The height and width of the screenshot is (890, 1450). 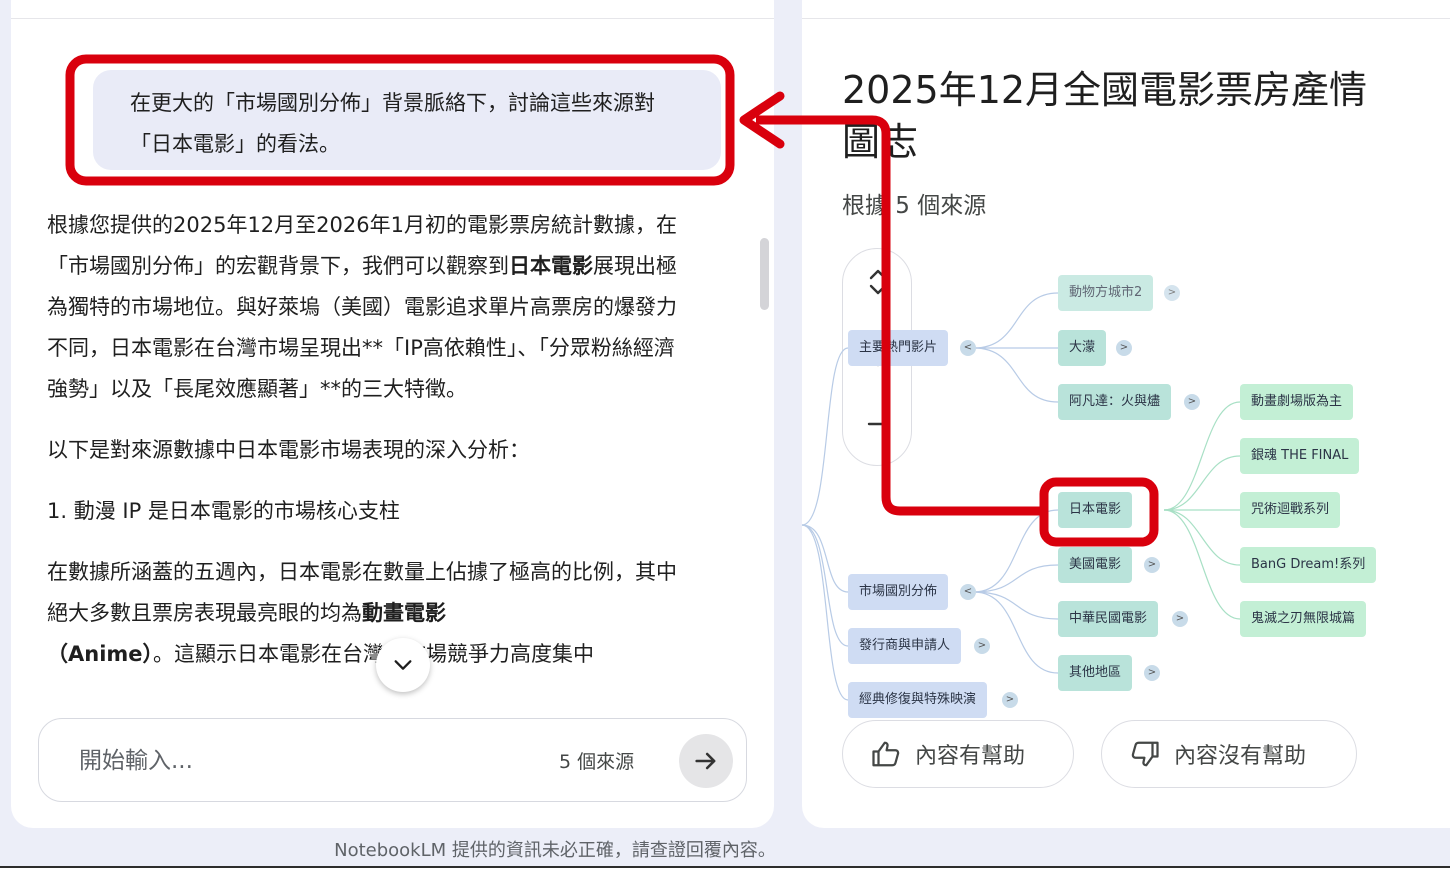 I want to click on disclaimer: NotebookLM 提供的資訊未必正確，請查證回覆內容。, so click(x=555, y=850).